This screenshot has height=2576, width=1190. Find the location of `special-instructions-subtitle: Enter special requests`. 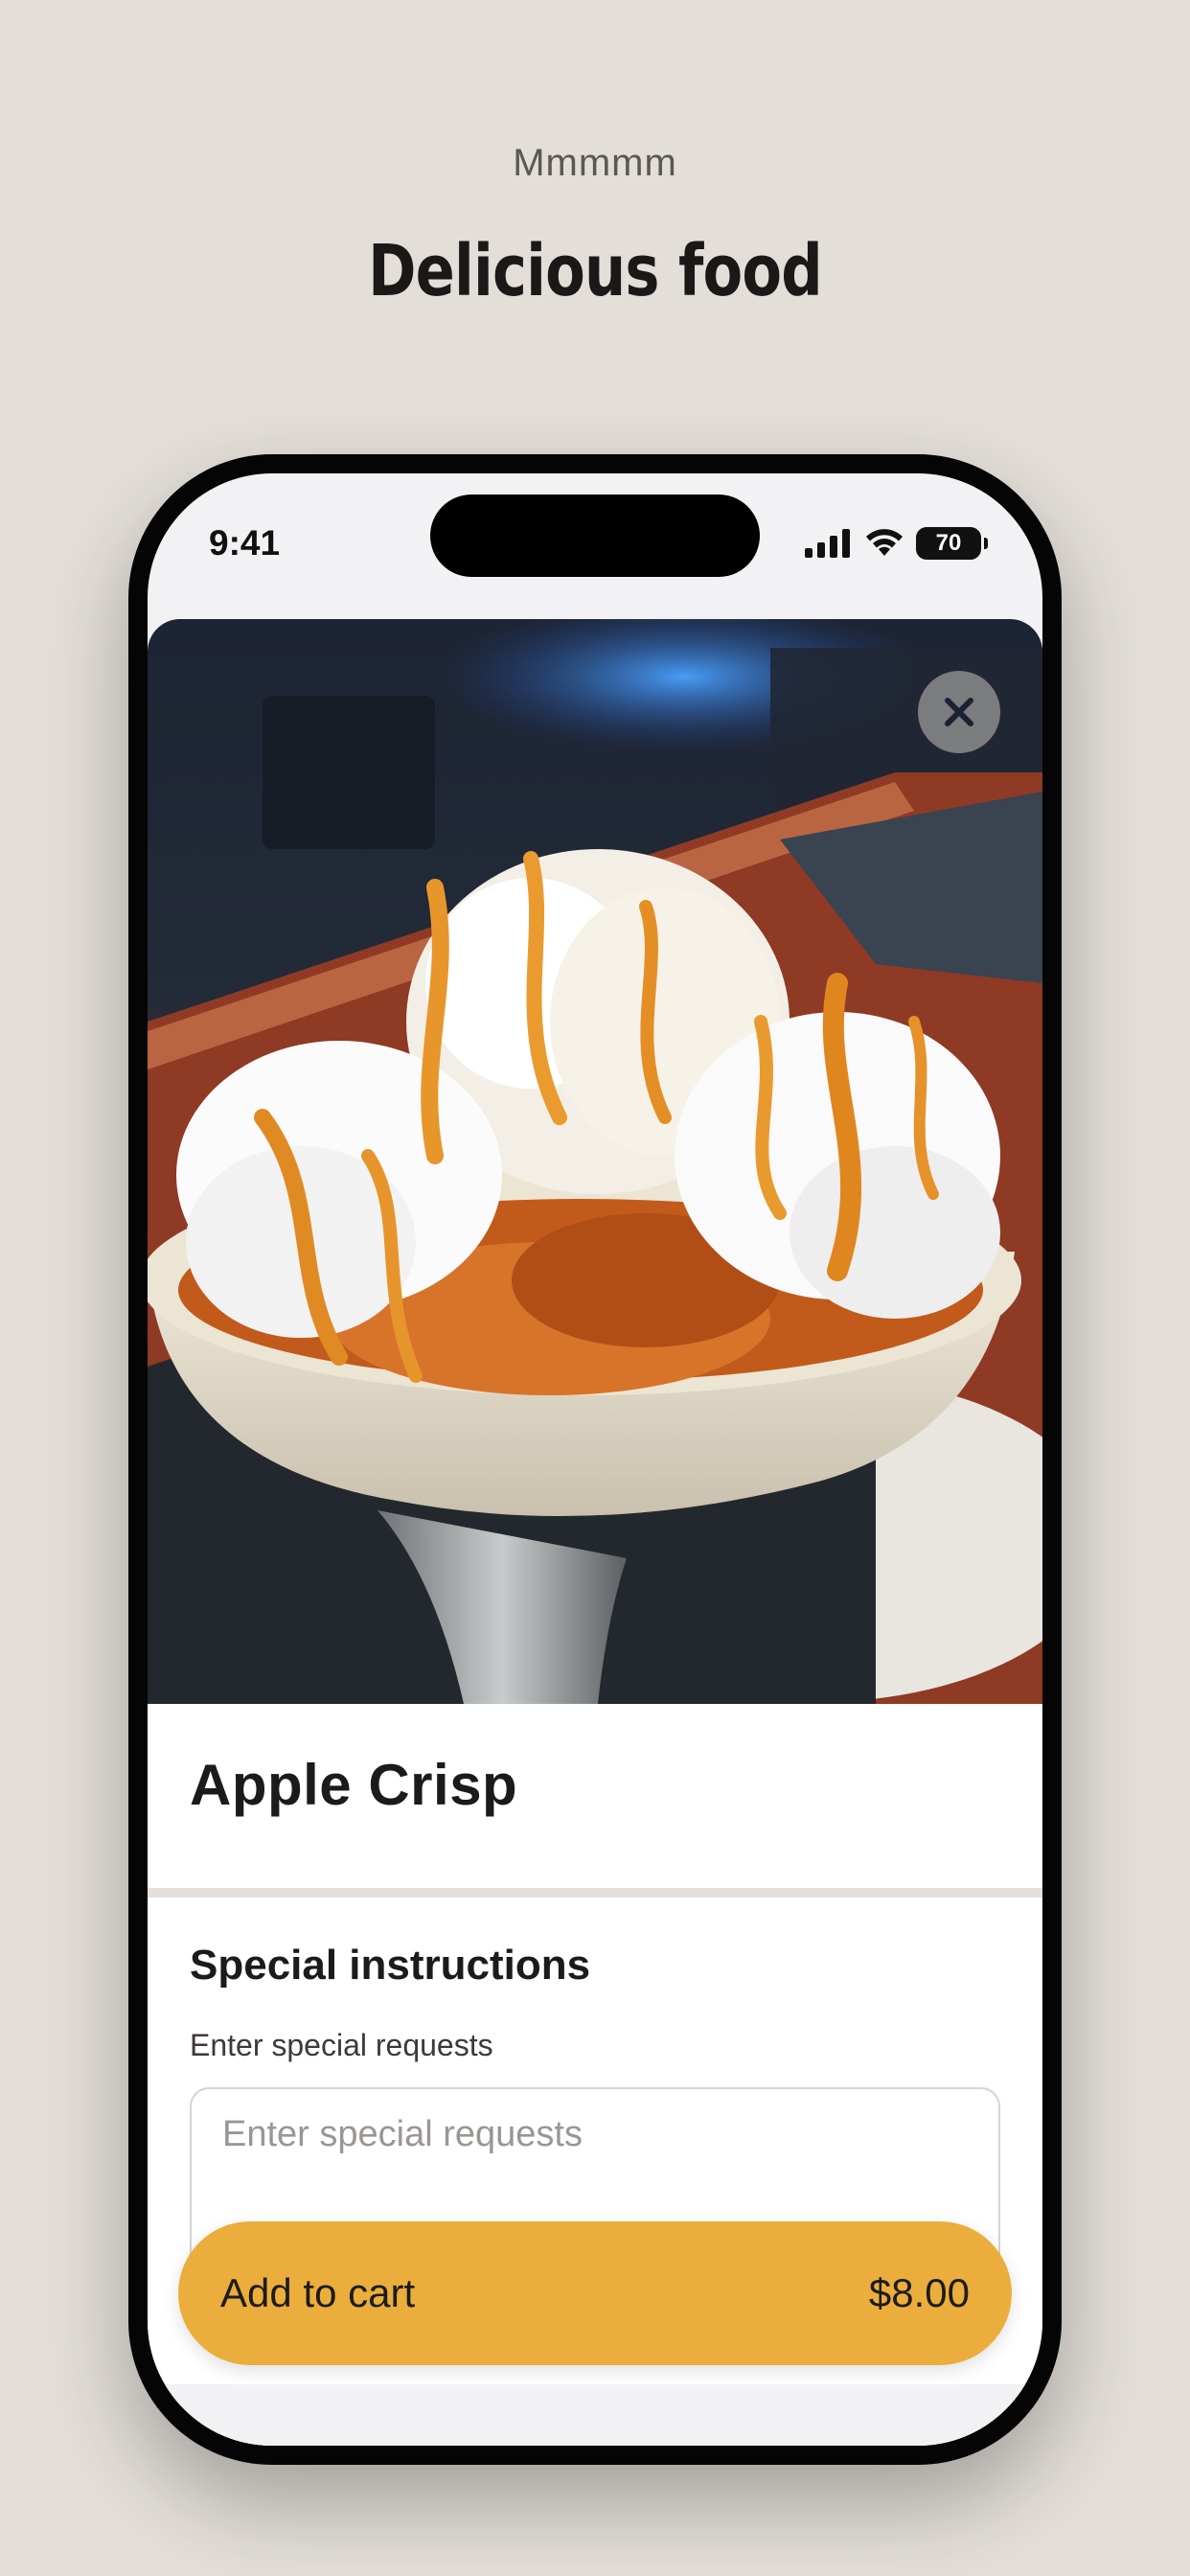

special-instructions-subtitle: Enter special requests is located at coordinates (342, 2045).